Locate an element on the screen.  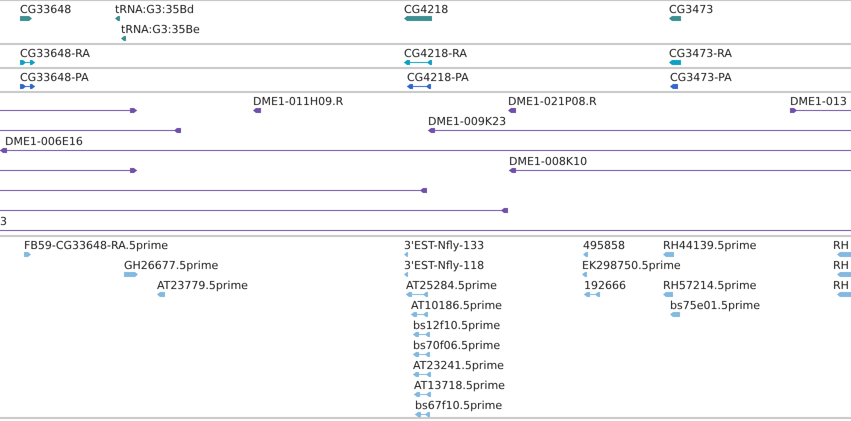
feature-label: RH57214.5prime is located at coordinates (709, 285).